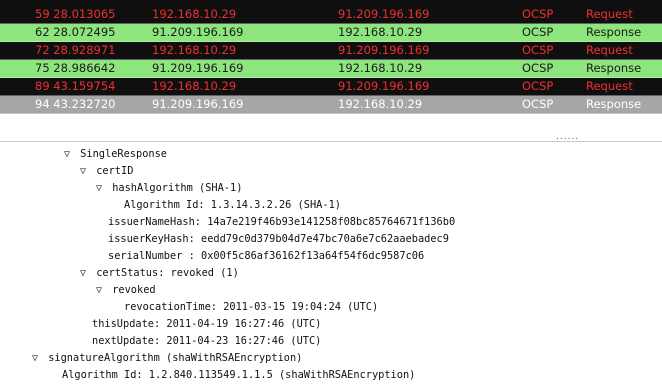  Describe the element at coordinates (75, 68) in the screenshot. I see `packet-number-time: 75 28.986642` at that location.